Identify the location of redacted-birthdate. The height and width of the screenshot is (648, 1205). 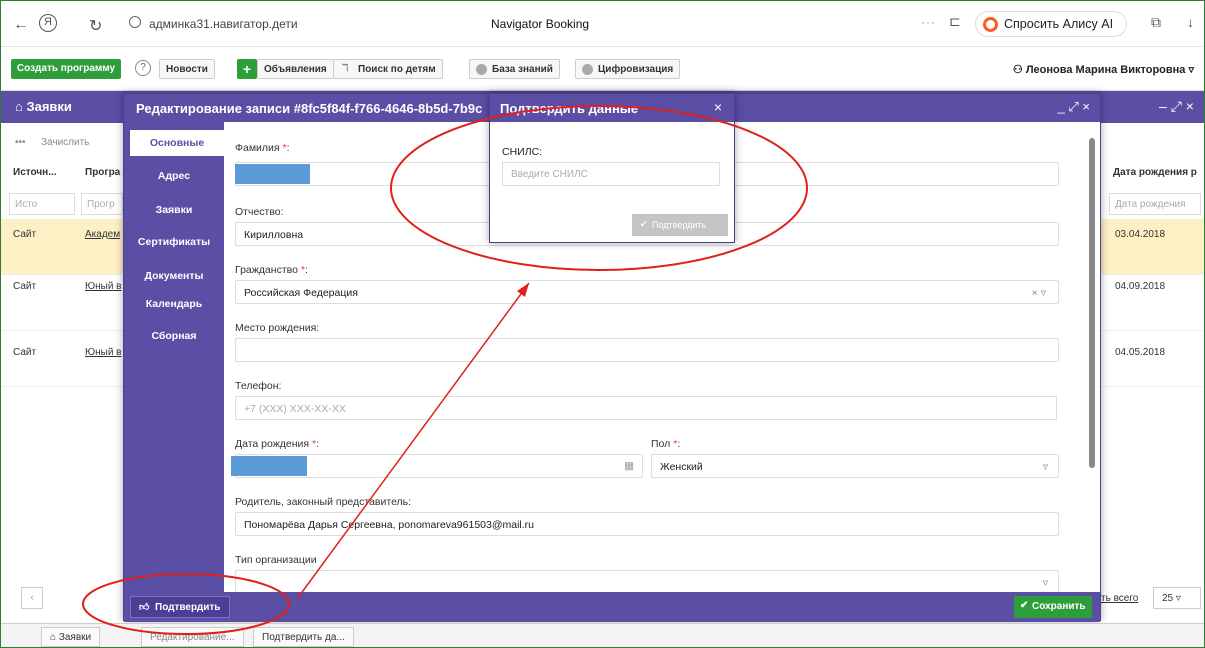
(269, 466).